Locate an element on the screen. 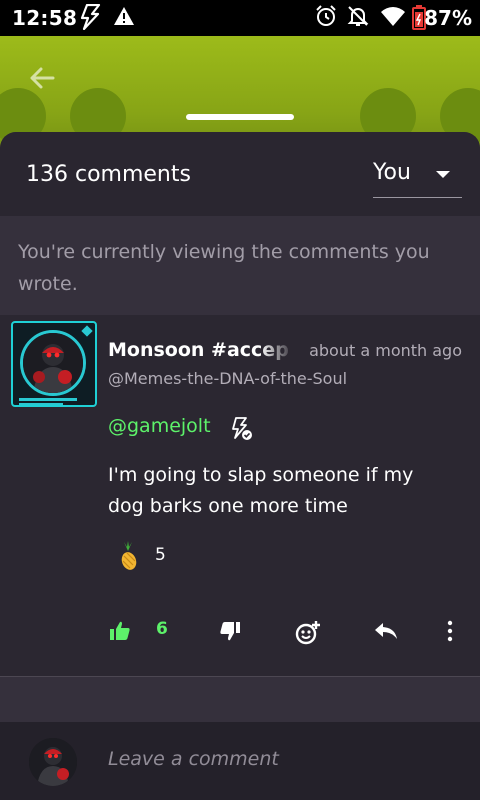 This screenshot has width=480, height=800. dislike-button is located at coordinates (230, 633).